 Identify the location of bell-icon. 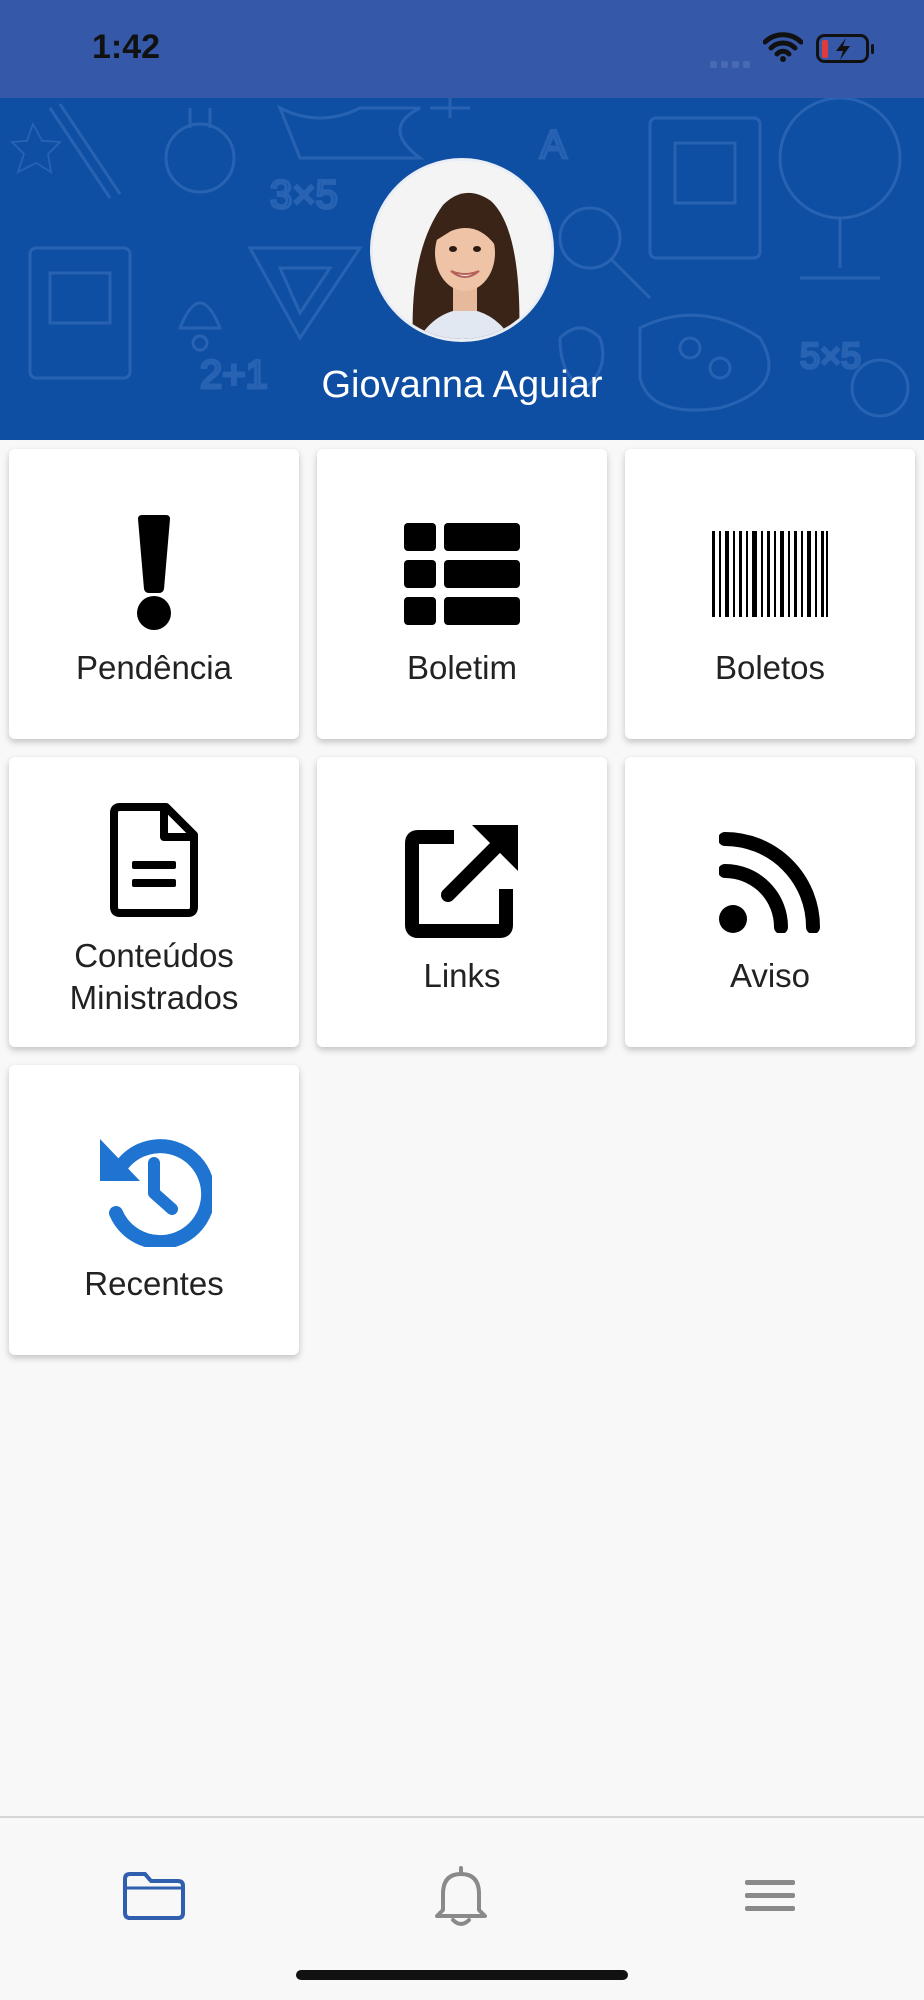
(461, 1898).